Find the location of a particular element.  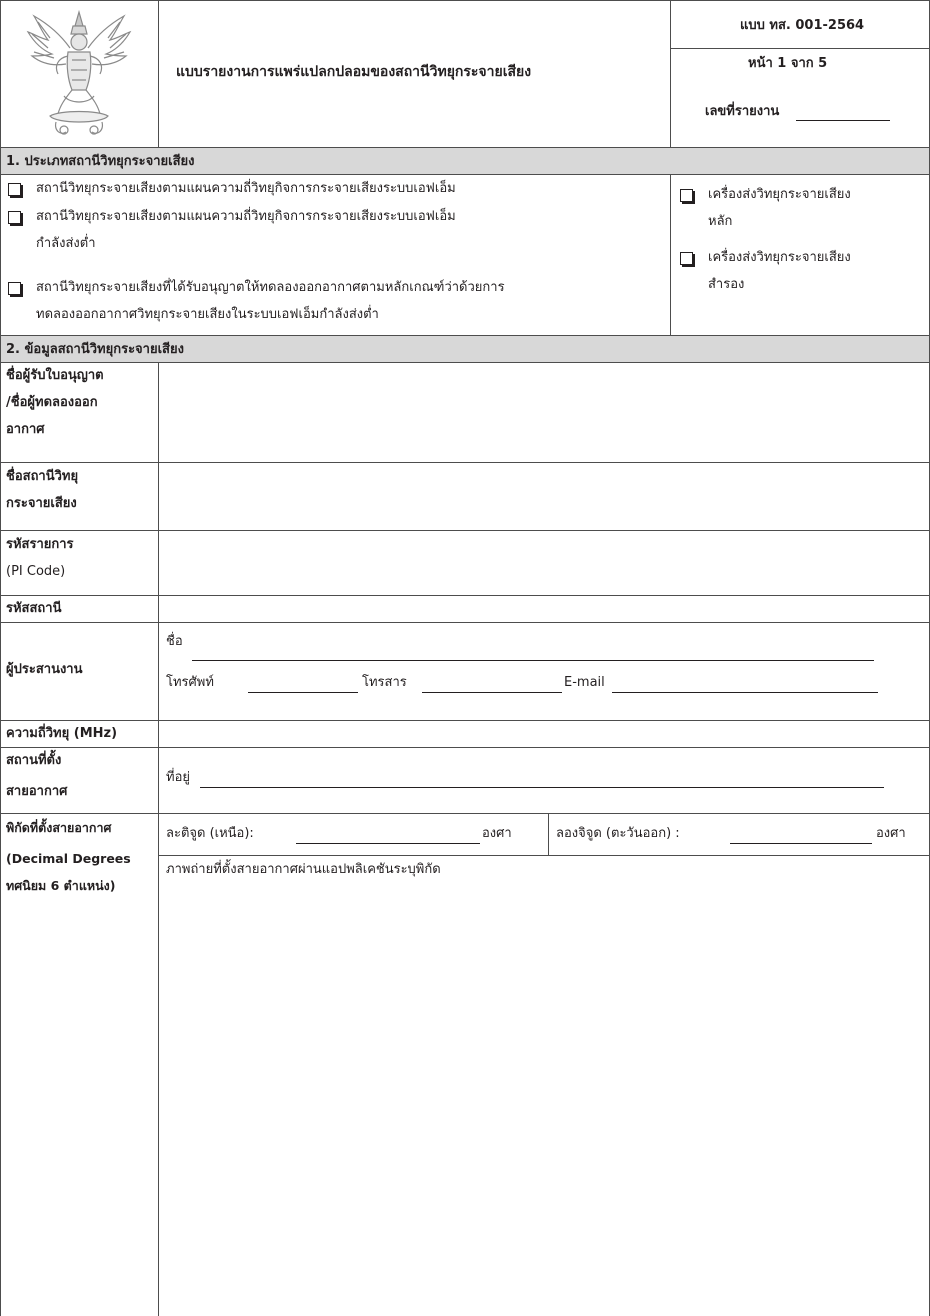

station-name-field is located at coordinates (544, 496).